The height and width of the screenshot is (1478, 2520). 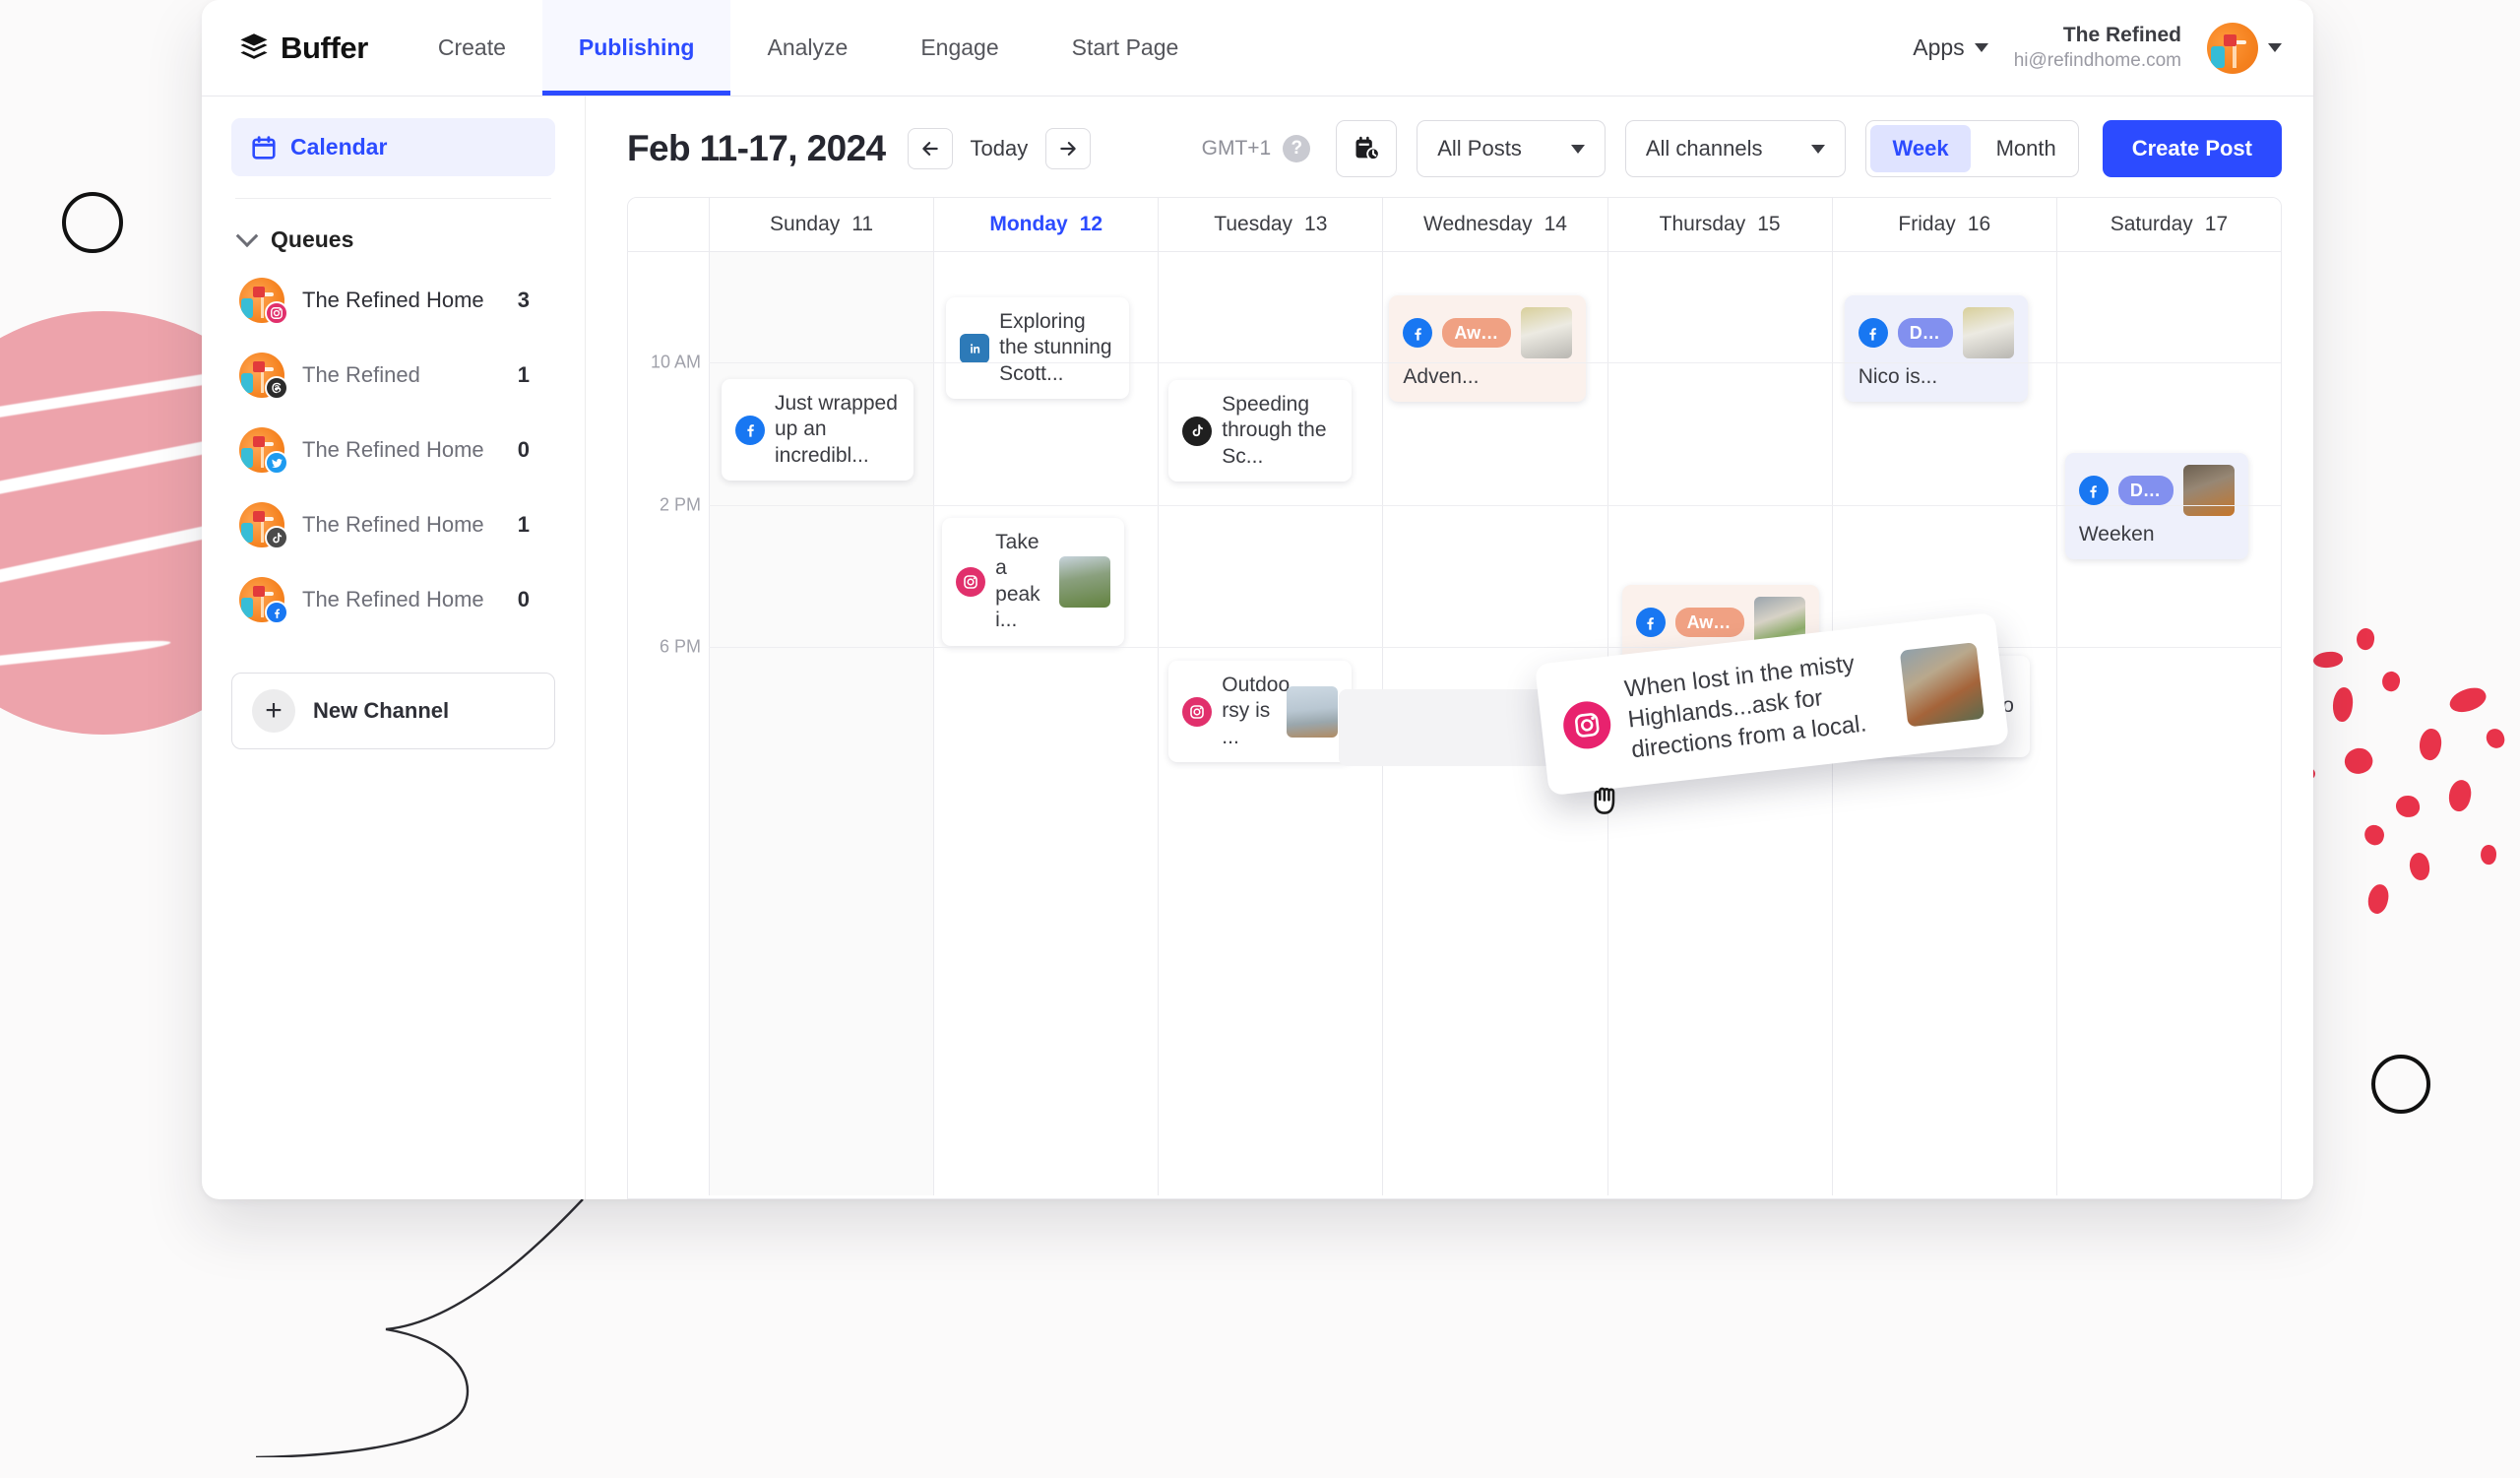 What do you see at coordinates (999, 148) in the screenshot?
I see `today-button: Today` at bounding box center [999, 148].